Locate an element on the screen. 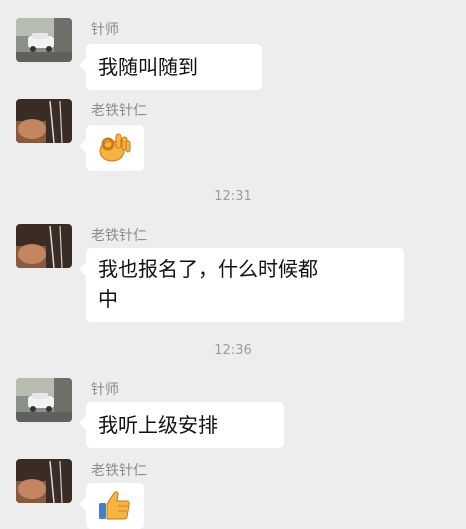 The width and height of the screenshot is (466, 529). thumbs-up-icon is located at coordinates (114, 505).